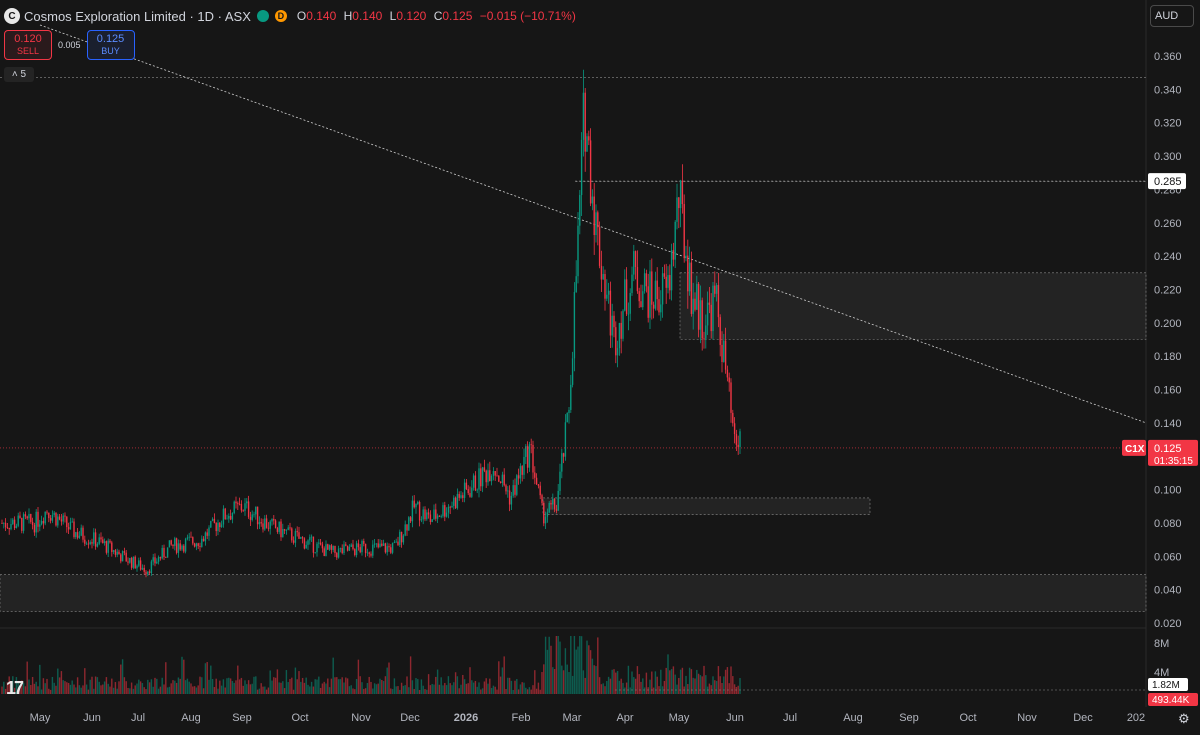  Describe the element at coordinates (19, 74) in the screenshot. I see `indicators-collapse-button: ˄ 5` at that location.